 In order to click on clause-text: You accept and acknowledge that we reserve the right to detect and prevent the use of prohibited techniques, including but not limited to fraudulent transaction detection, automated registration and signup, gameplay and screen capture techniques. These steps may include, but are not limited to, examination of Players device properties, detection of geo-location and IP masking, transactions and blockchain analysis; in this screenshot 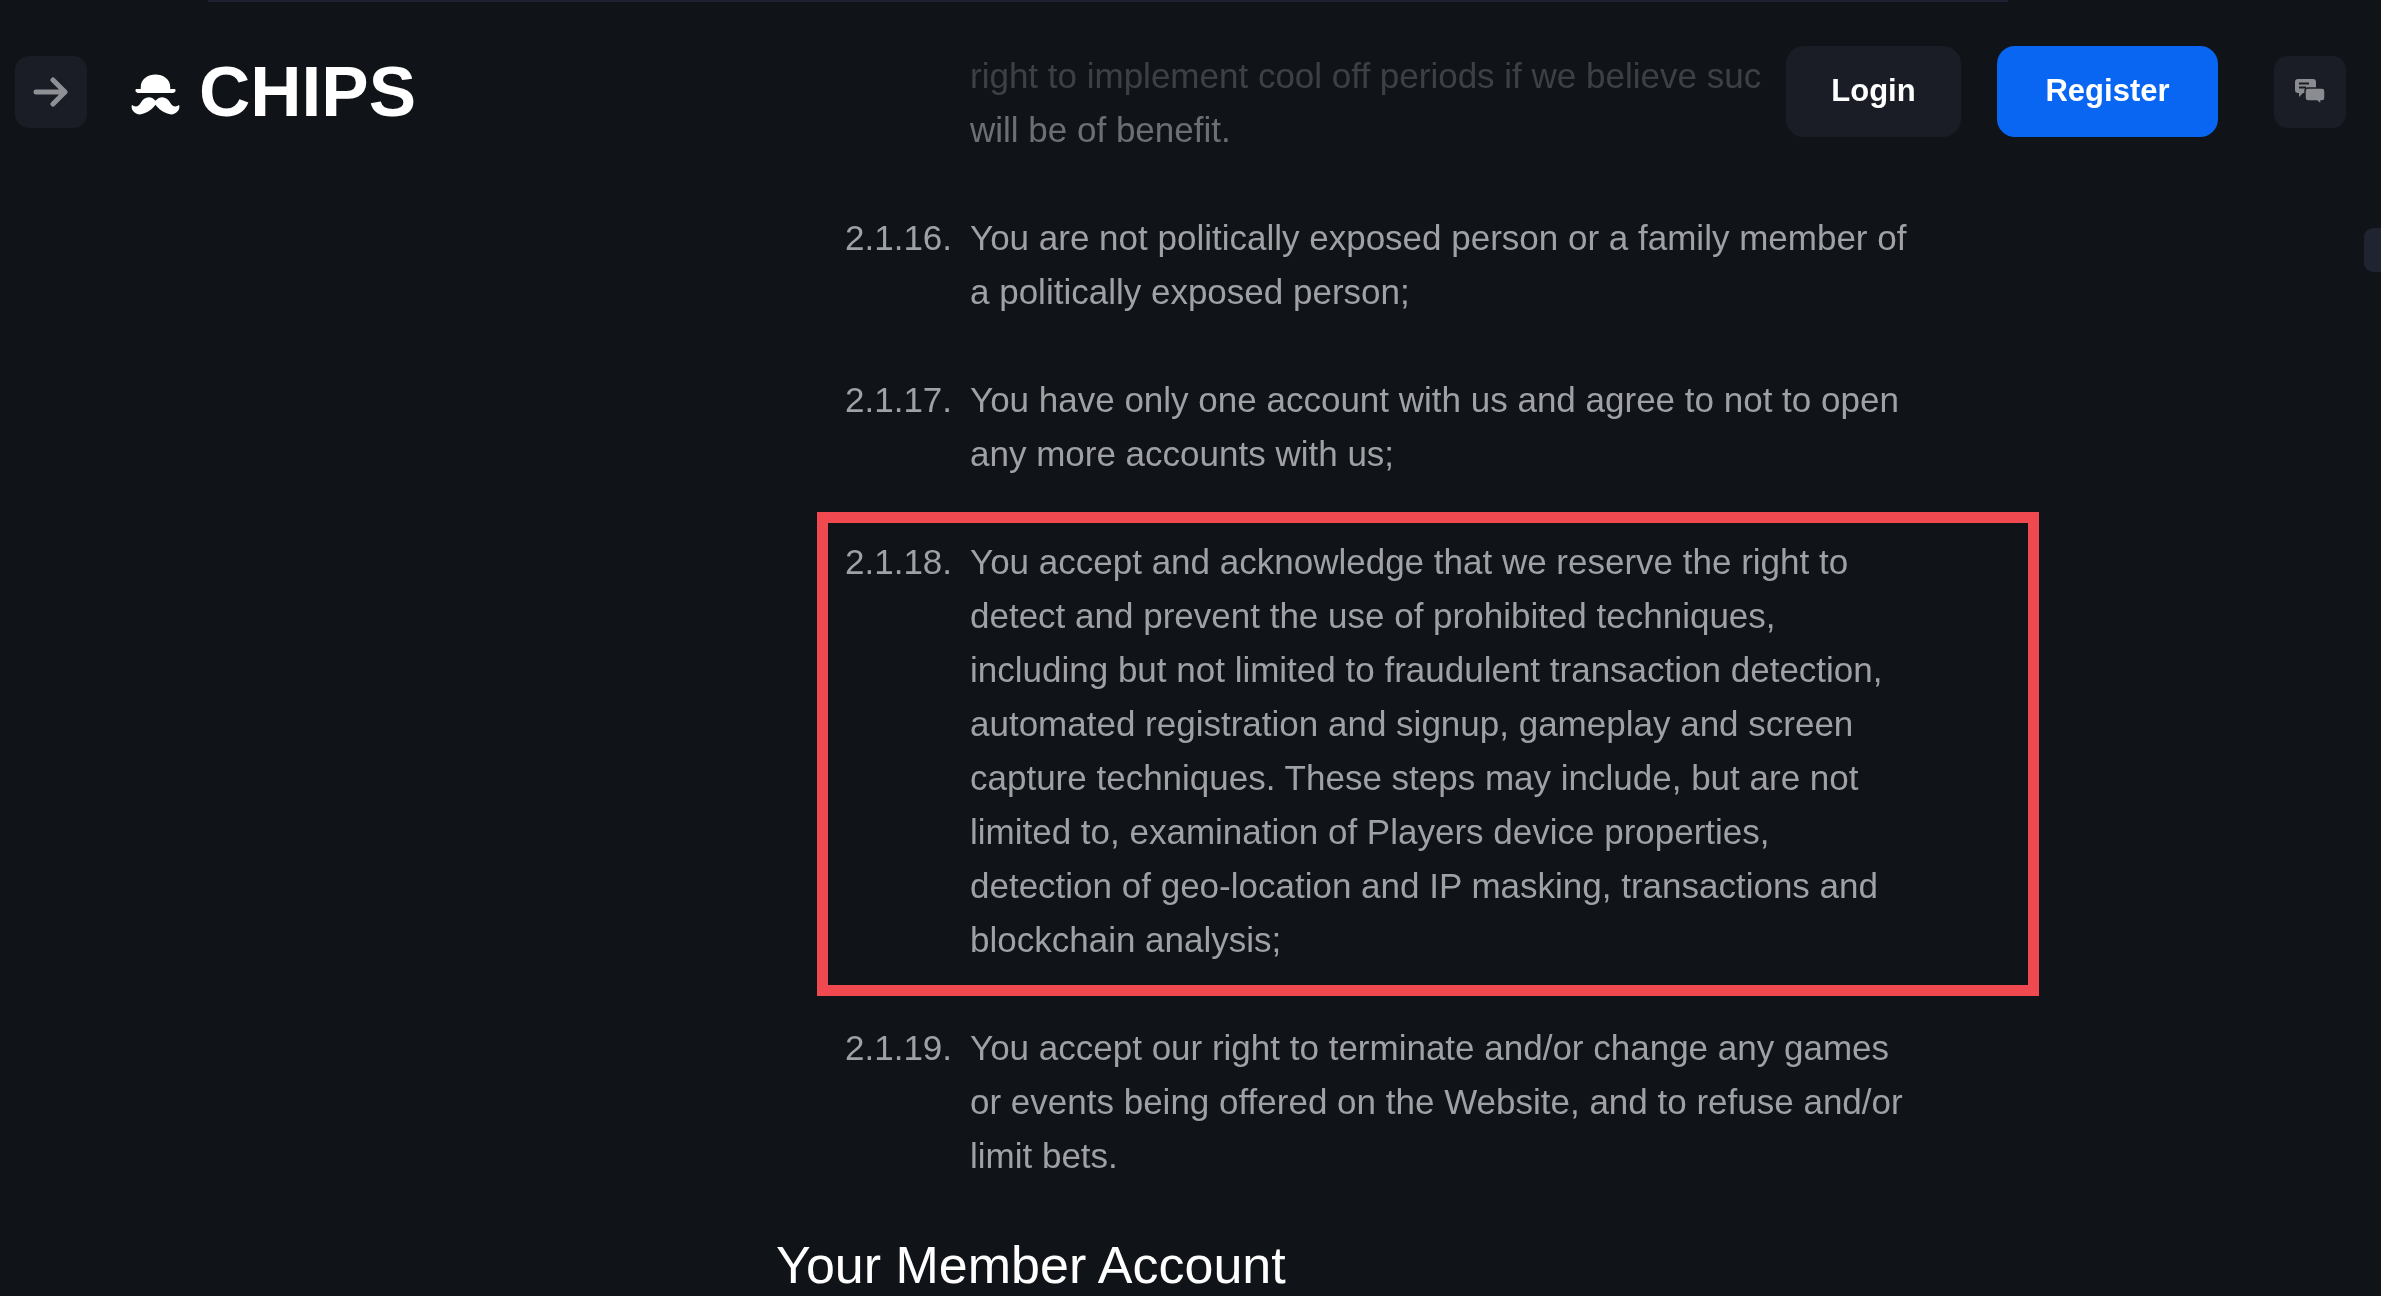, I will do `click(1427, 751)`.